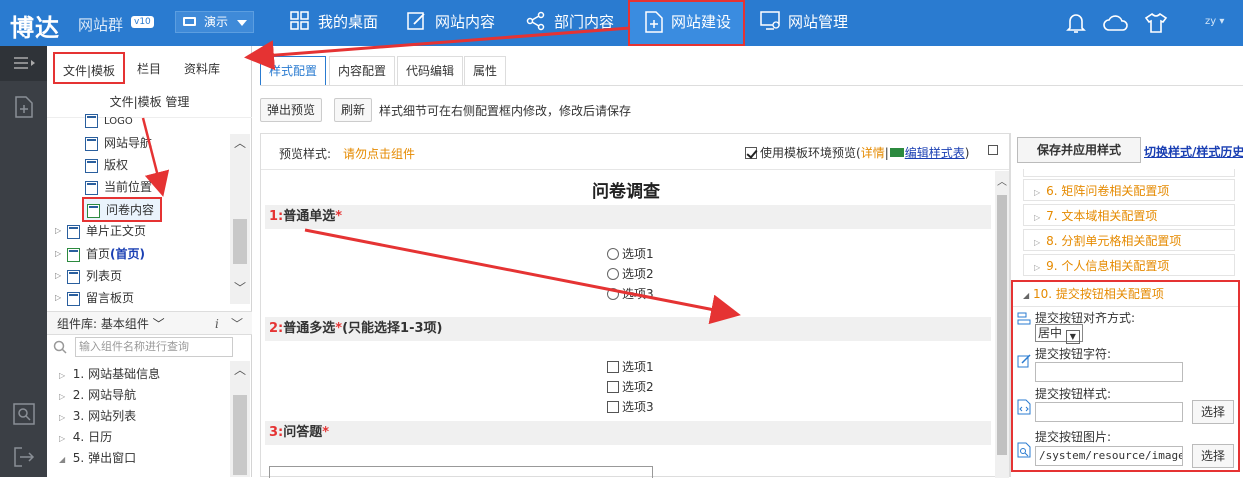 Image resolution: width=1243 pixels, height=478 pixels. Describe the element at coordinates (630, 386) in the screenshot. I see `checkbox-option: 选项2` at that location.